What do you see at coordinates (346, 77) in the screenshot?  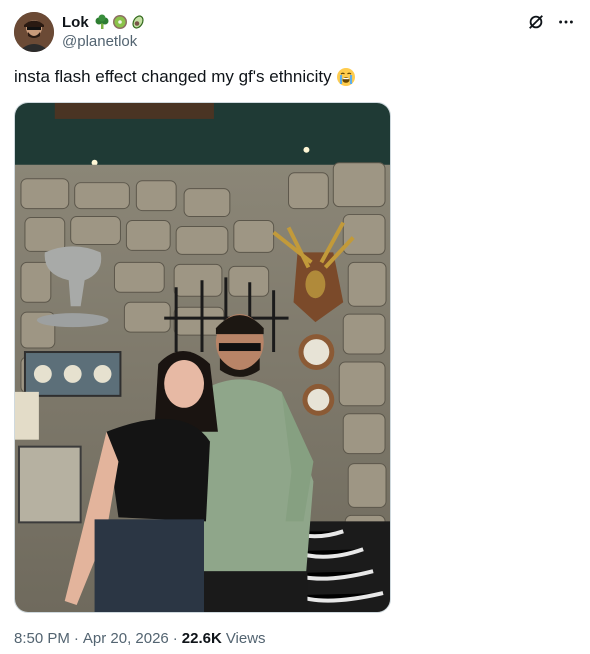 I see `loudly-crying-face-icon` at bounding box center [346, 77].